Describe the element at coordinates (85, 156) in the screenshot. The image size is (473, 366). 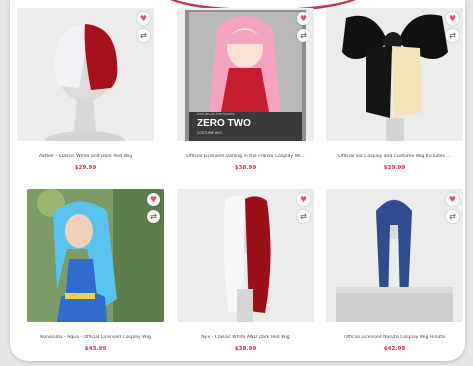
I see `product-title: Aether - Classic White and Dark Red Wig` at that location.